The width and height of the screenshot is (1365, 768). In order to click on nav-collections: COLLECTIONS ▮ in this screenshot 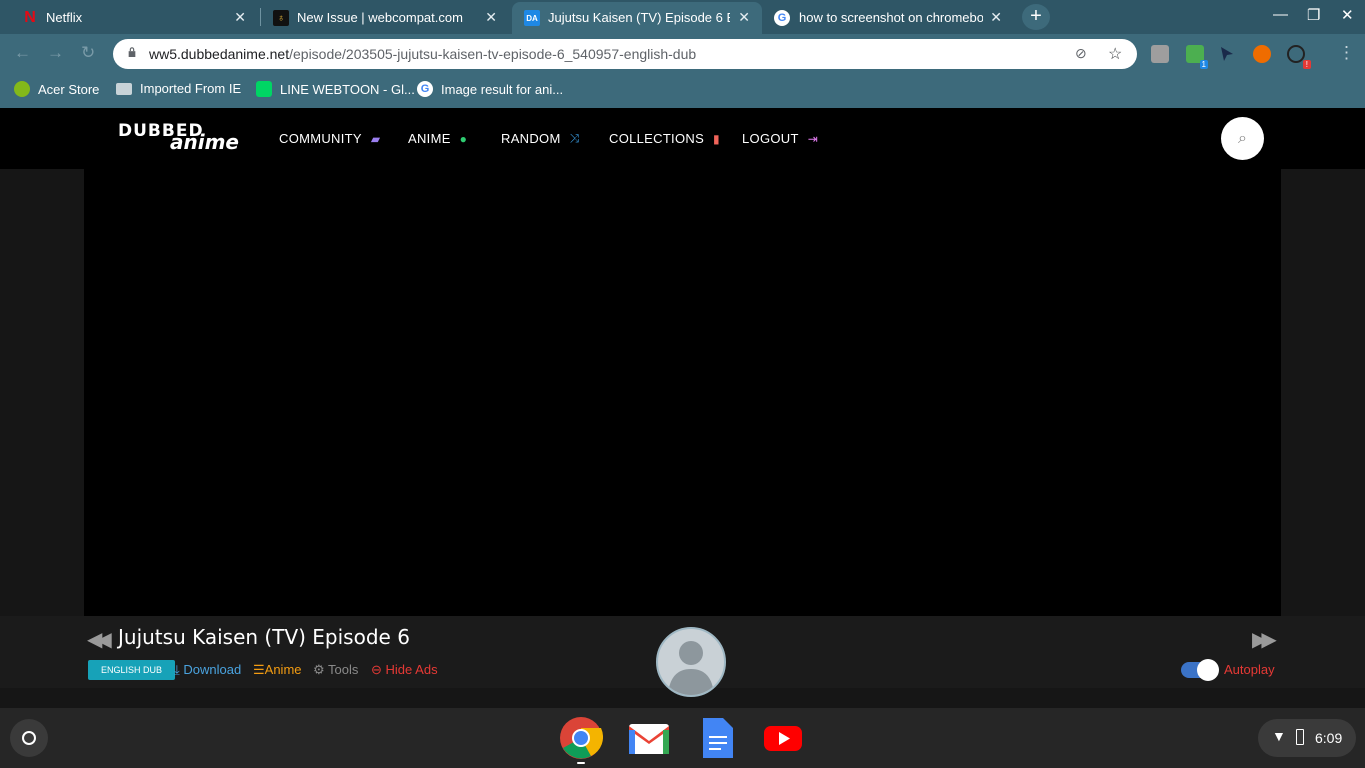, I will do `click(664, 138)`.